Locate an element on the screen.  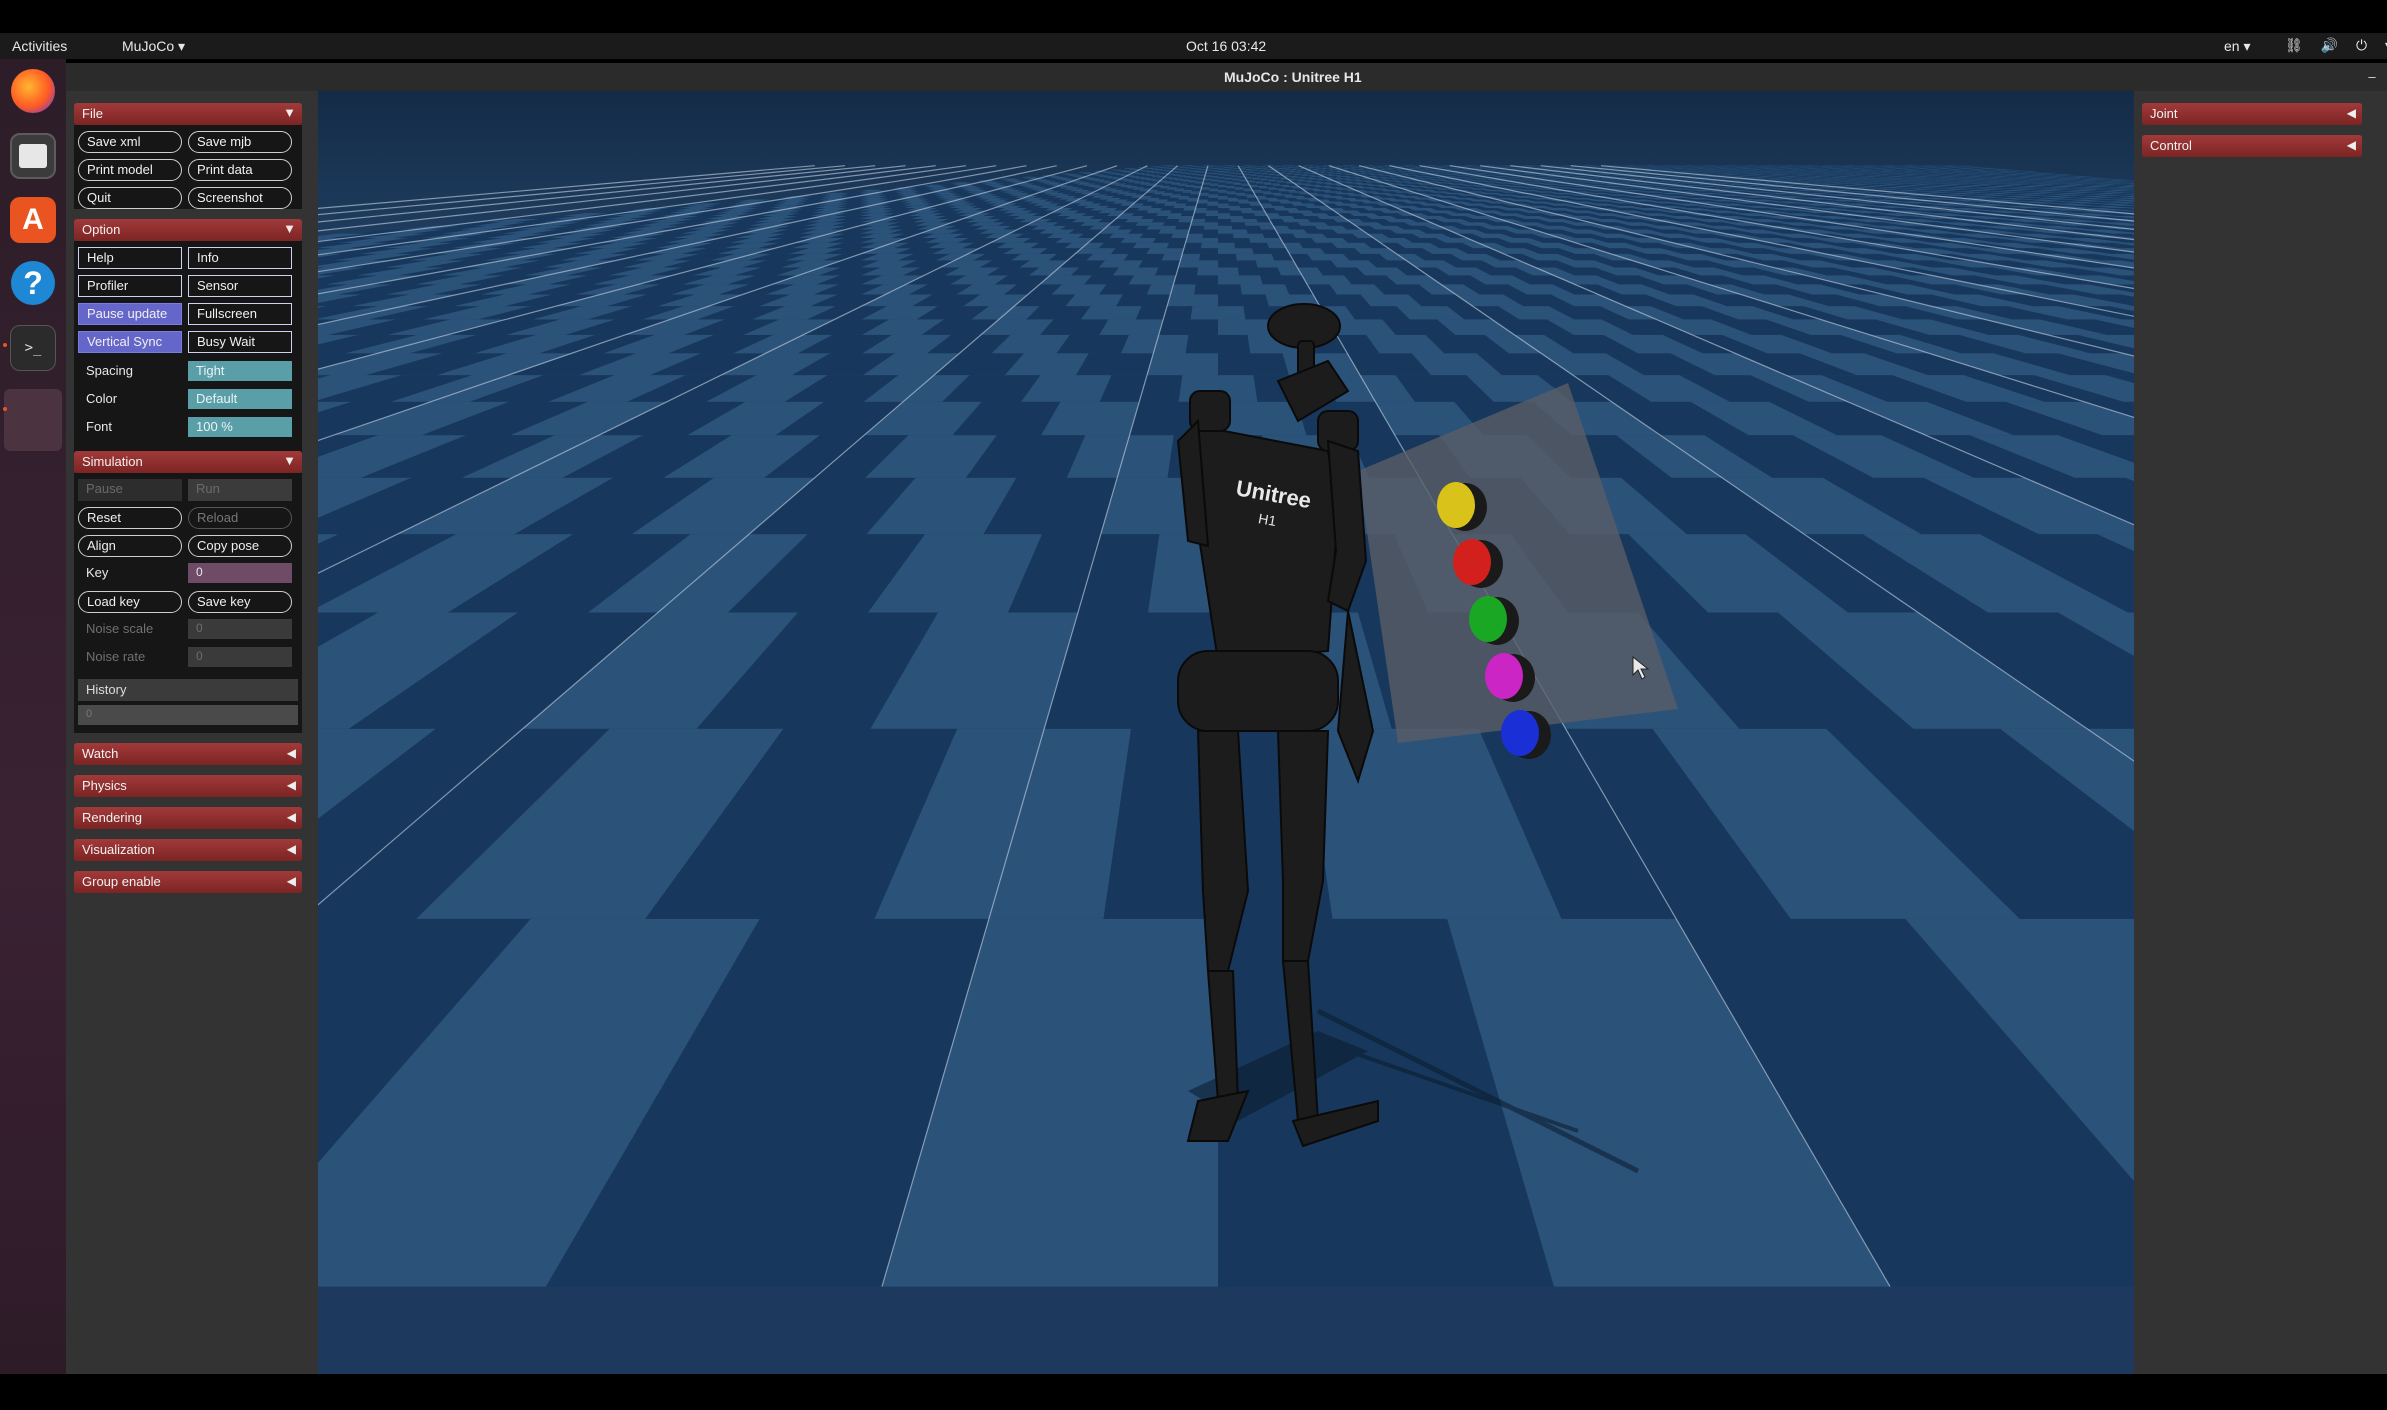
history-slider: 0 is located at coordinates (188, 715).